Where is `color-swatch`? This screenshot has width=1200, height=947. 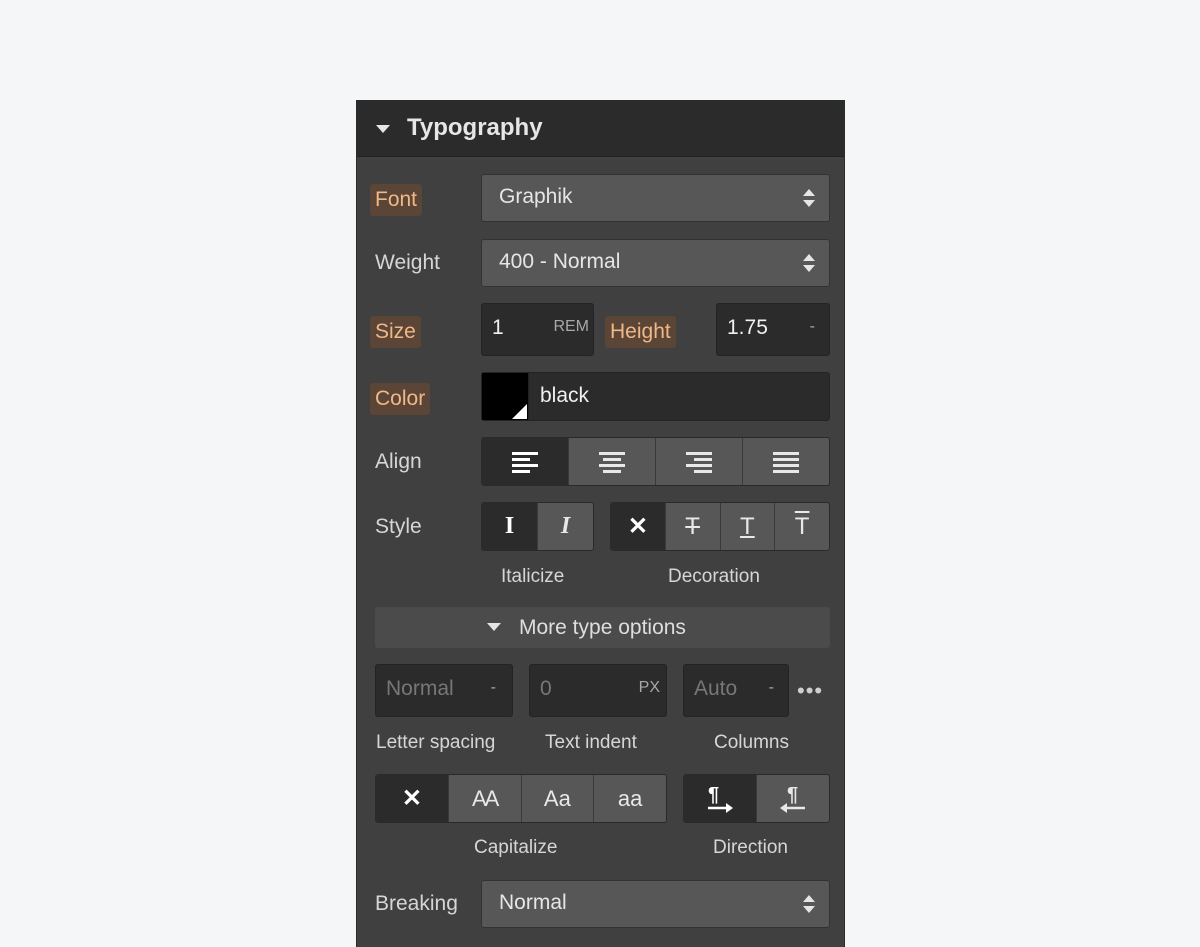
color-swatch is located at coordinates (505, 396).